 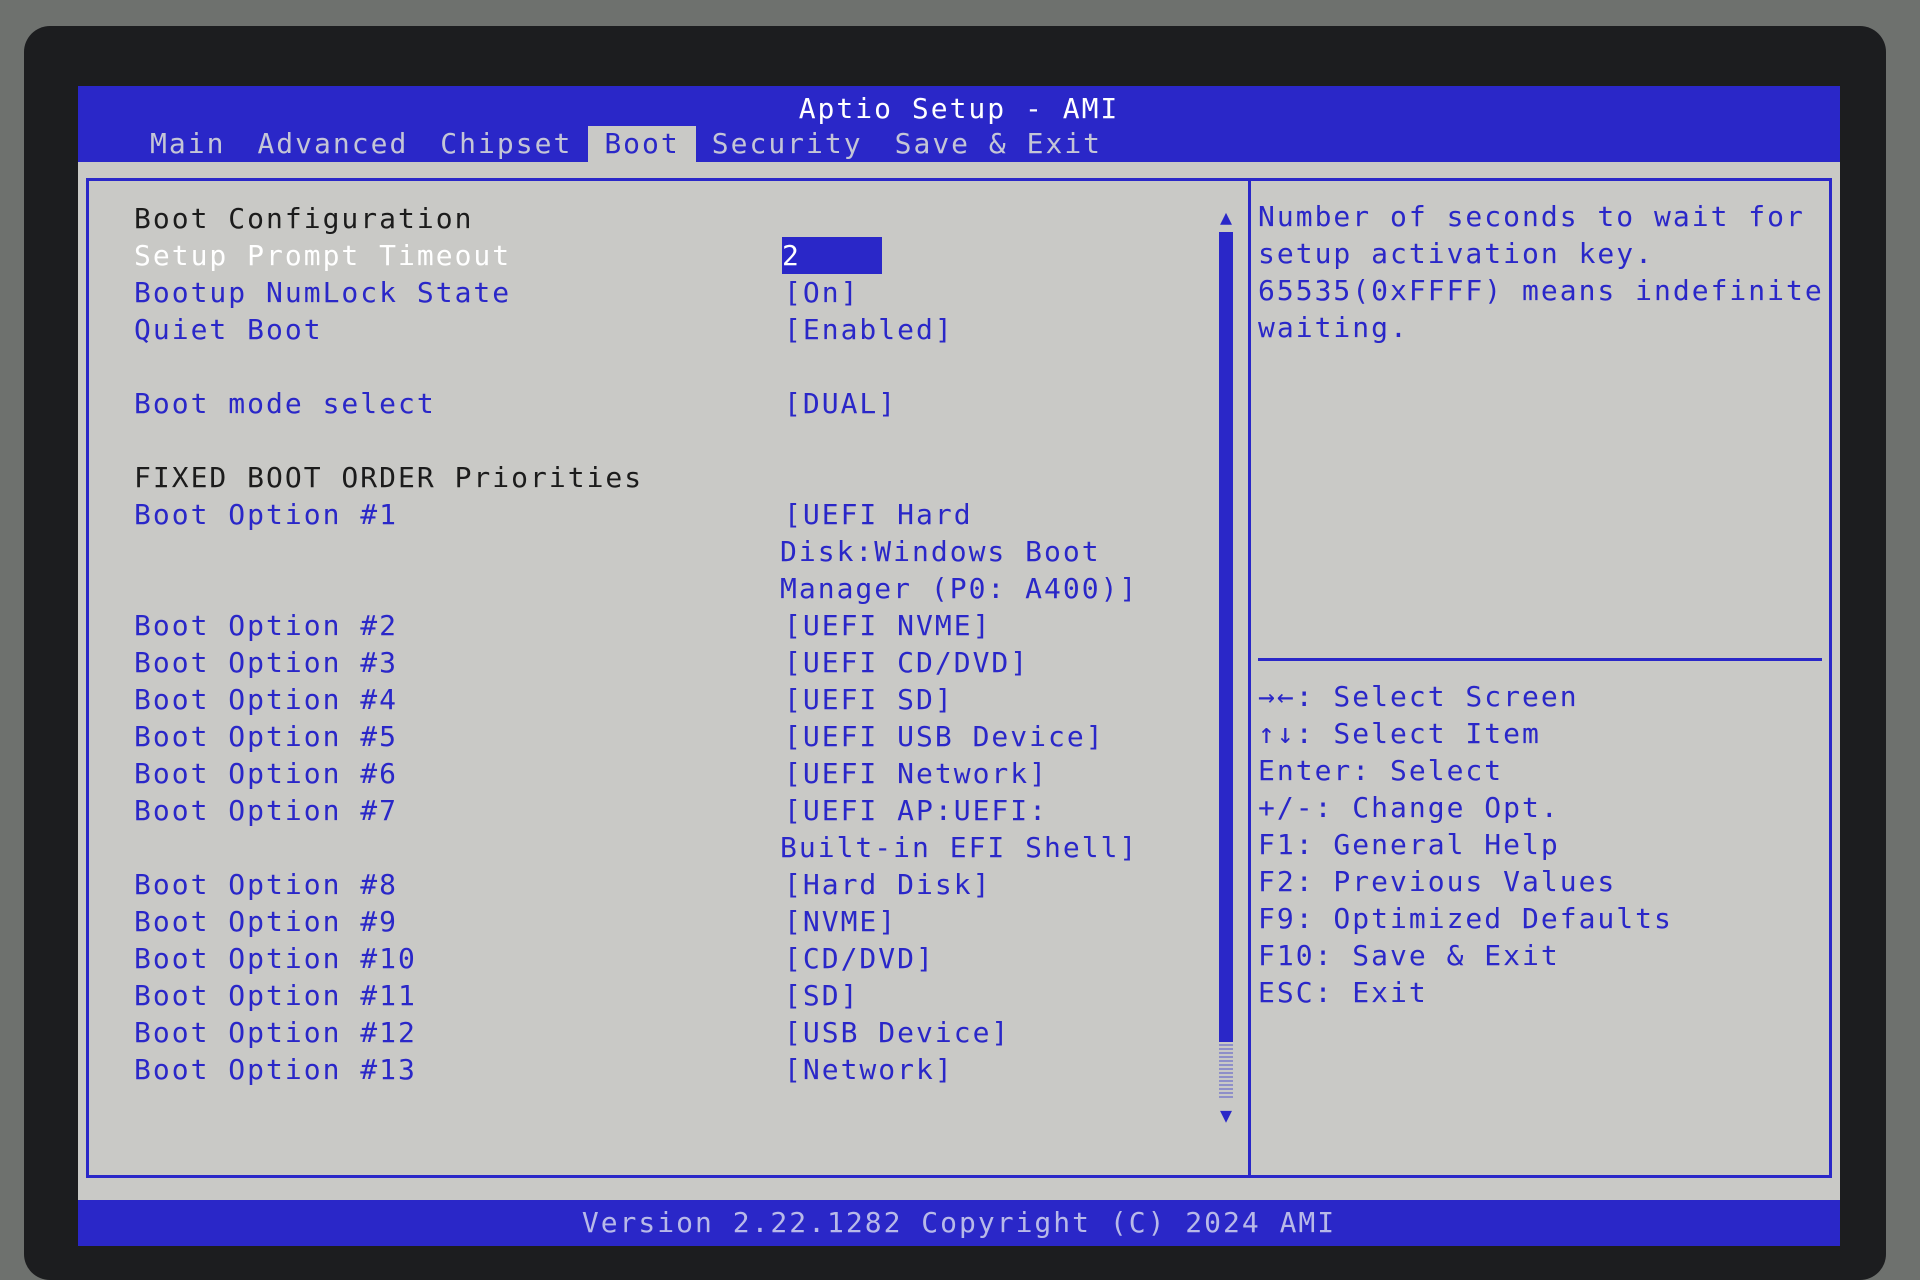 I want to click on boot-option-label: Boot Option #4, so click(x=266, y=699).